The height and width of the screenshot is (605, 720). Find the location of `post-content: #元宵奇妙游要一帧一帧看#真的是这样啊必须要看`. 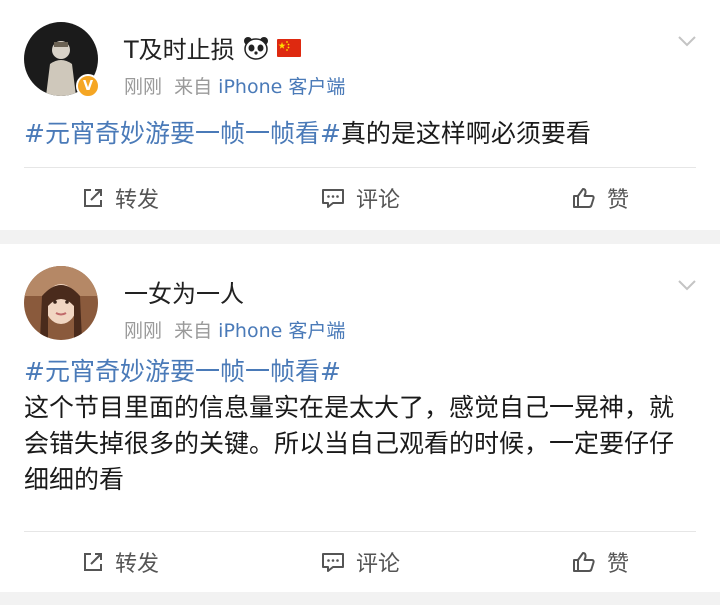

post-content: #元宵奇妙游要一帧一帧看#真的是这样啊必须要看 is located at coordinates (307, 133).